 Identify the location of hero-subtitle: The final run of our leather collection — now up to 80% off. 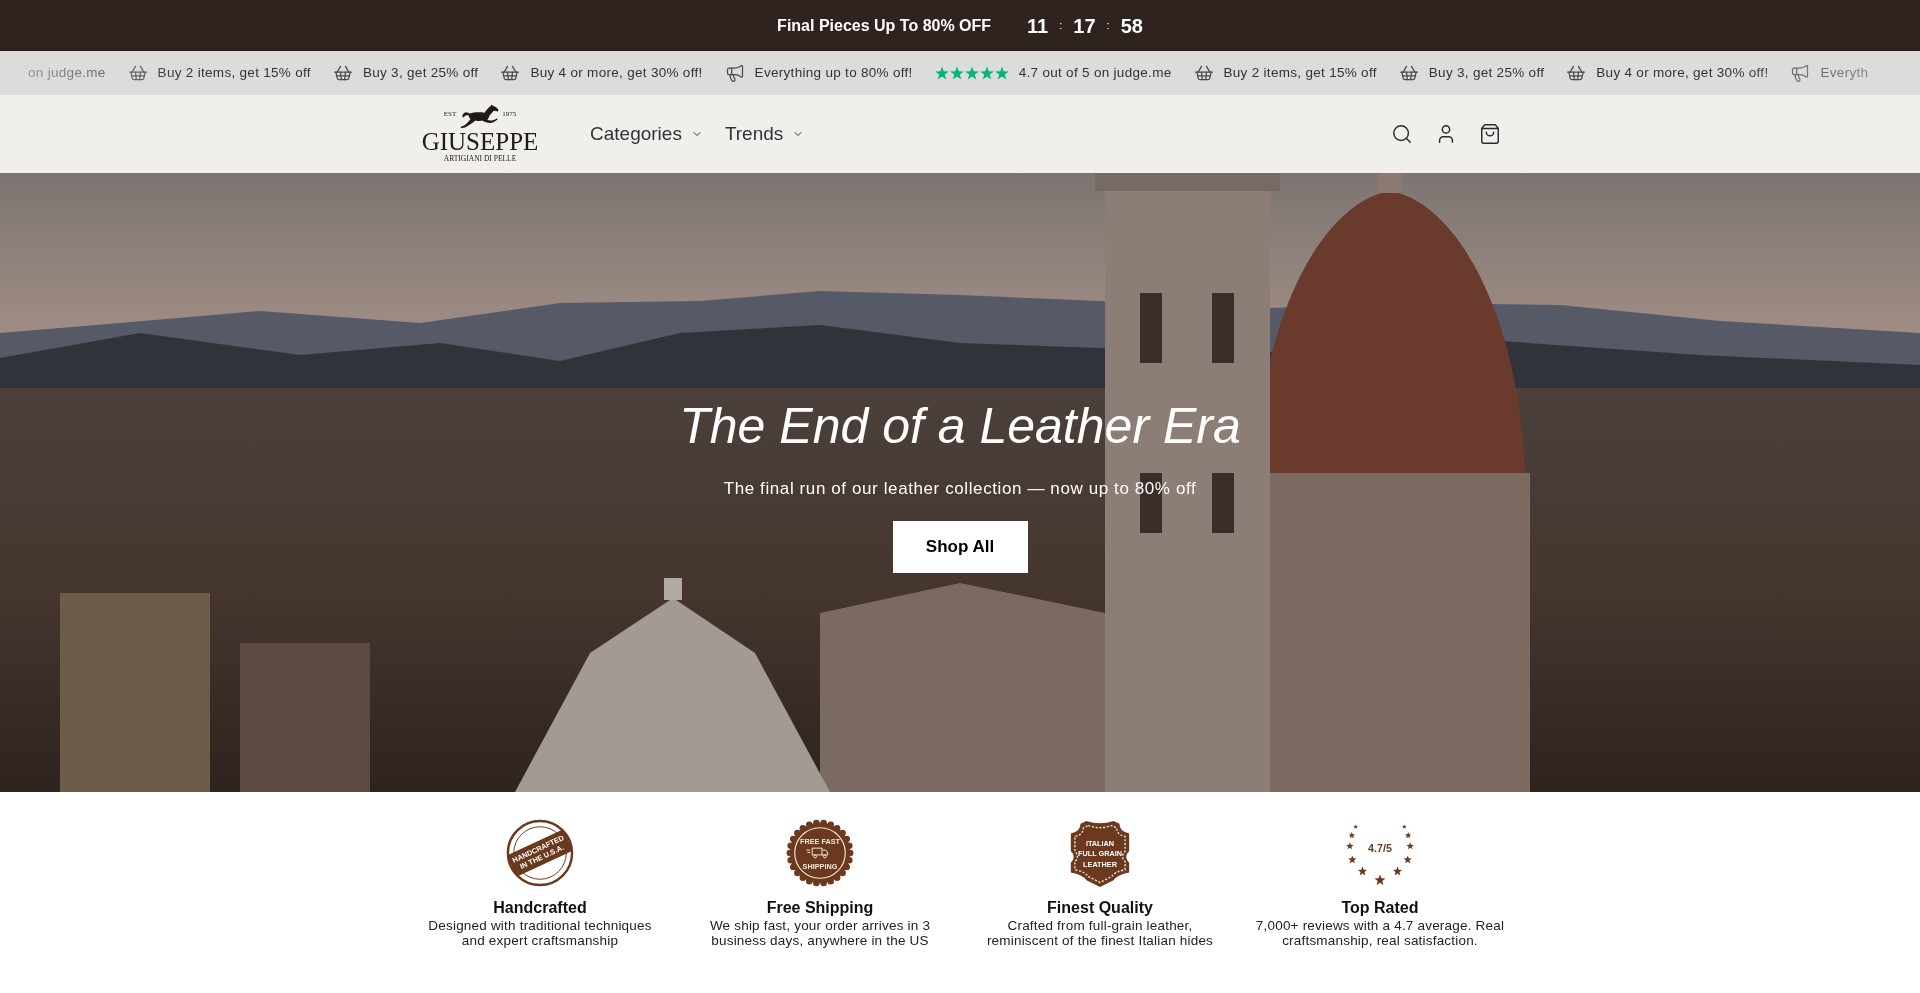
(960, 489).